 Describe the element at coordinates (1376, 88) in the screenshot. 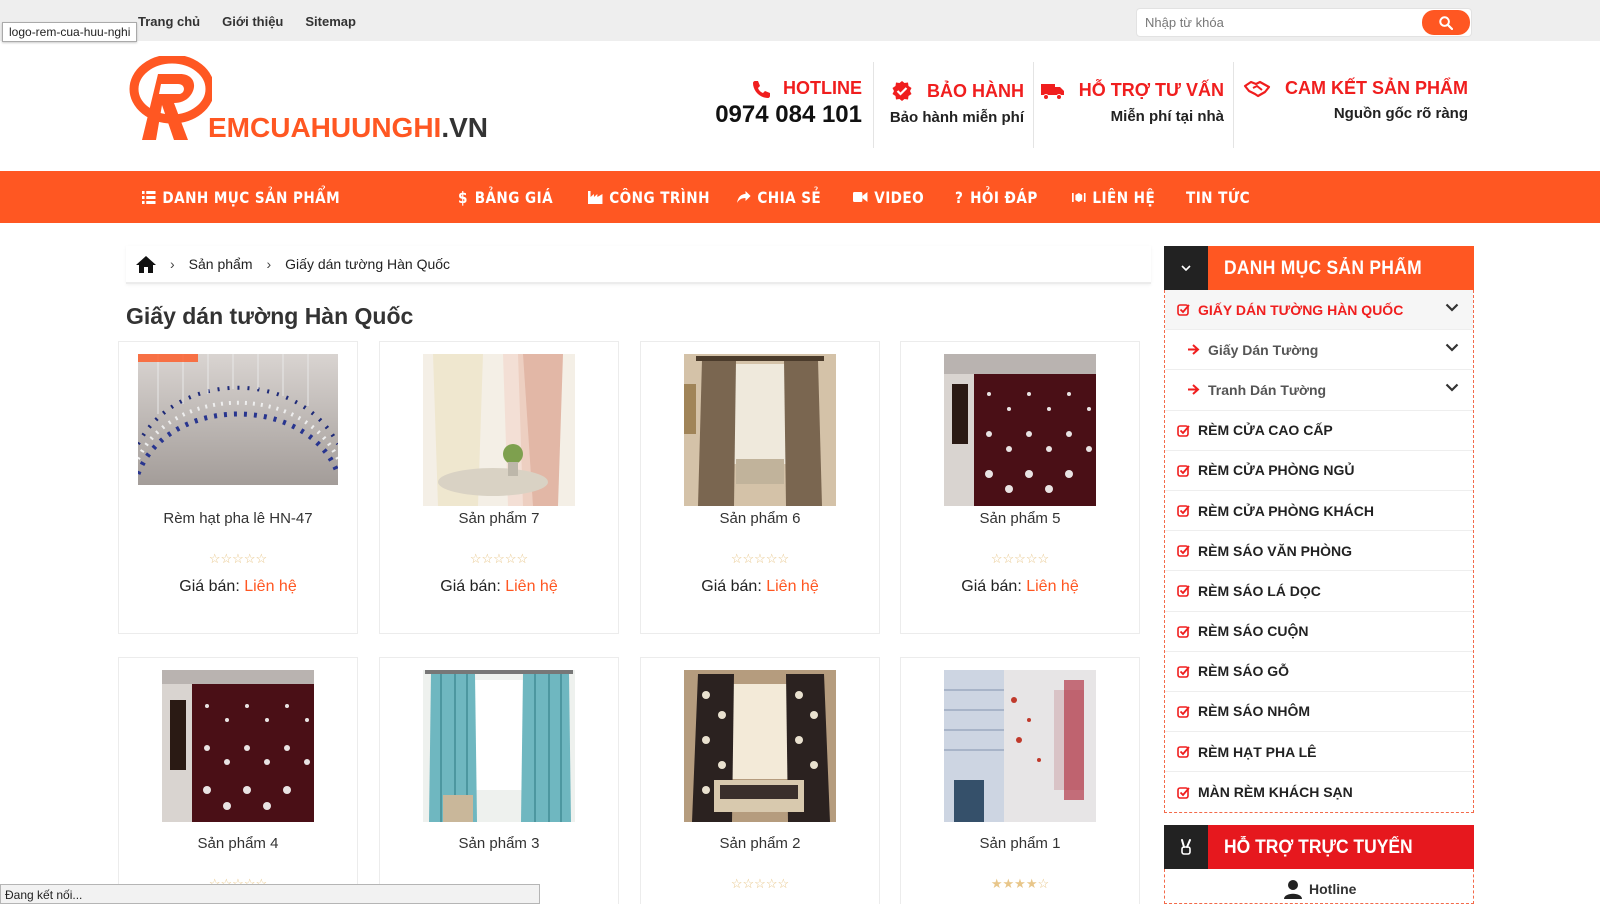

I see `commitment-title: CAM KẾT SẢN PHẨM` at that location.